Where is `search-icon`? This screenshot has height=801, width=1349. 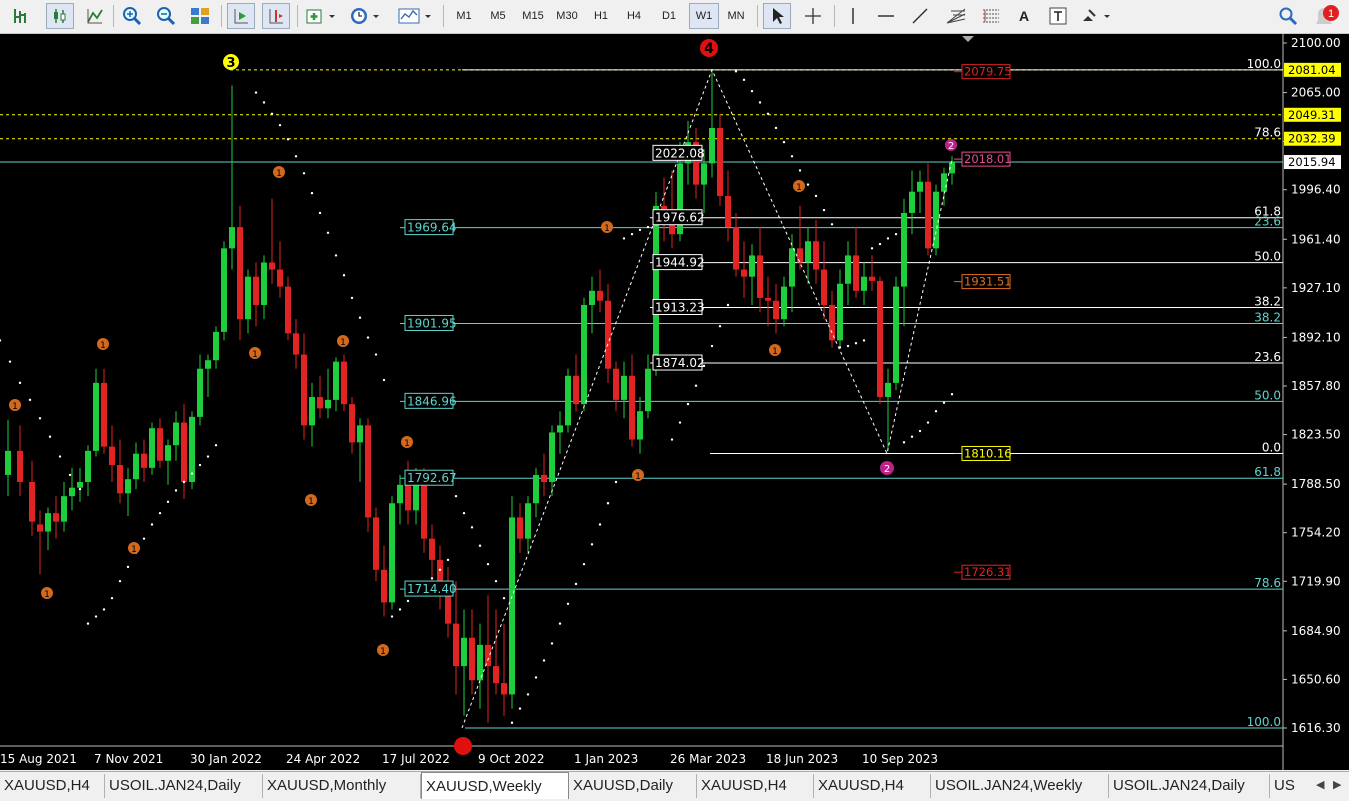
search-icon is located at coordinates (1288, 16).